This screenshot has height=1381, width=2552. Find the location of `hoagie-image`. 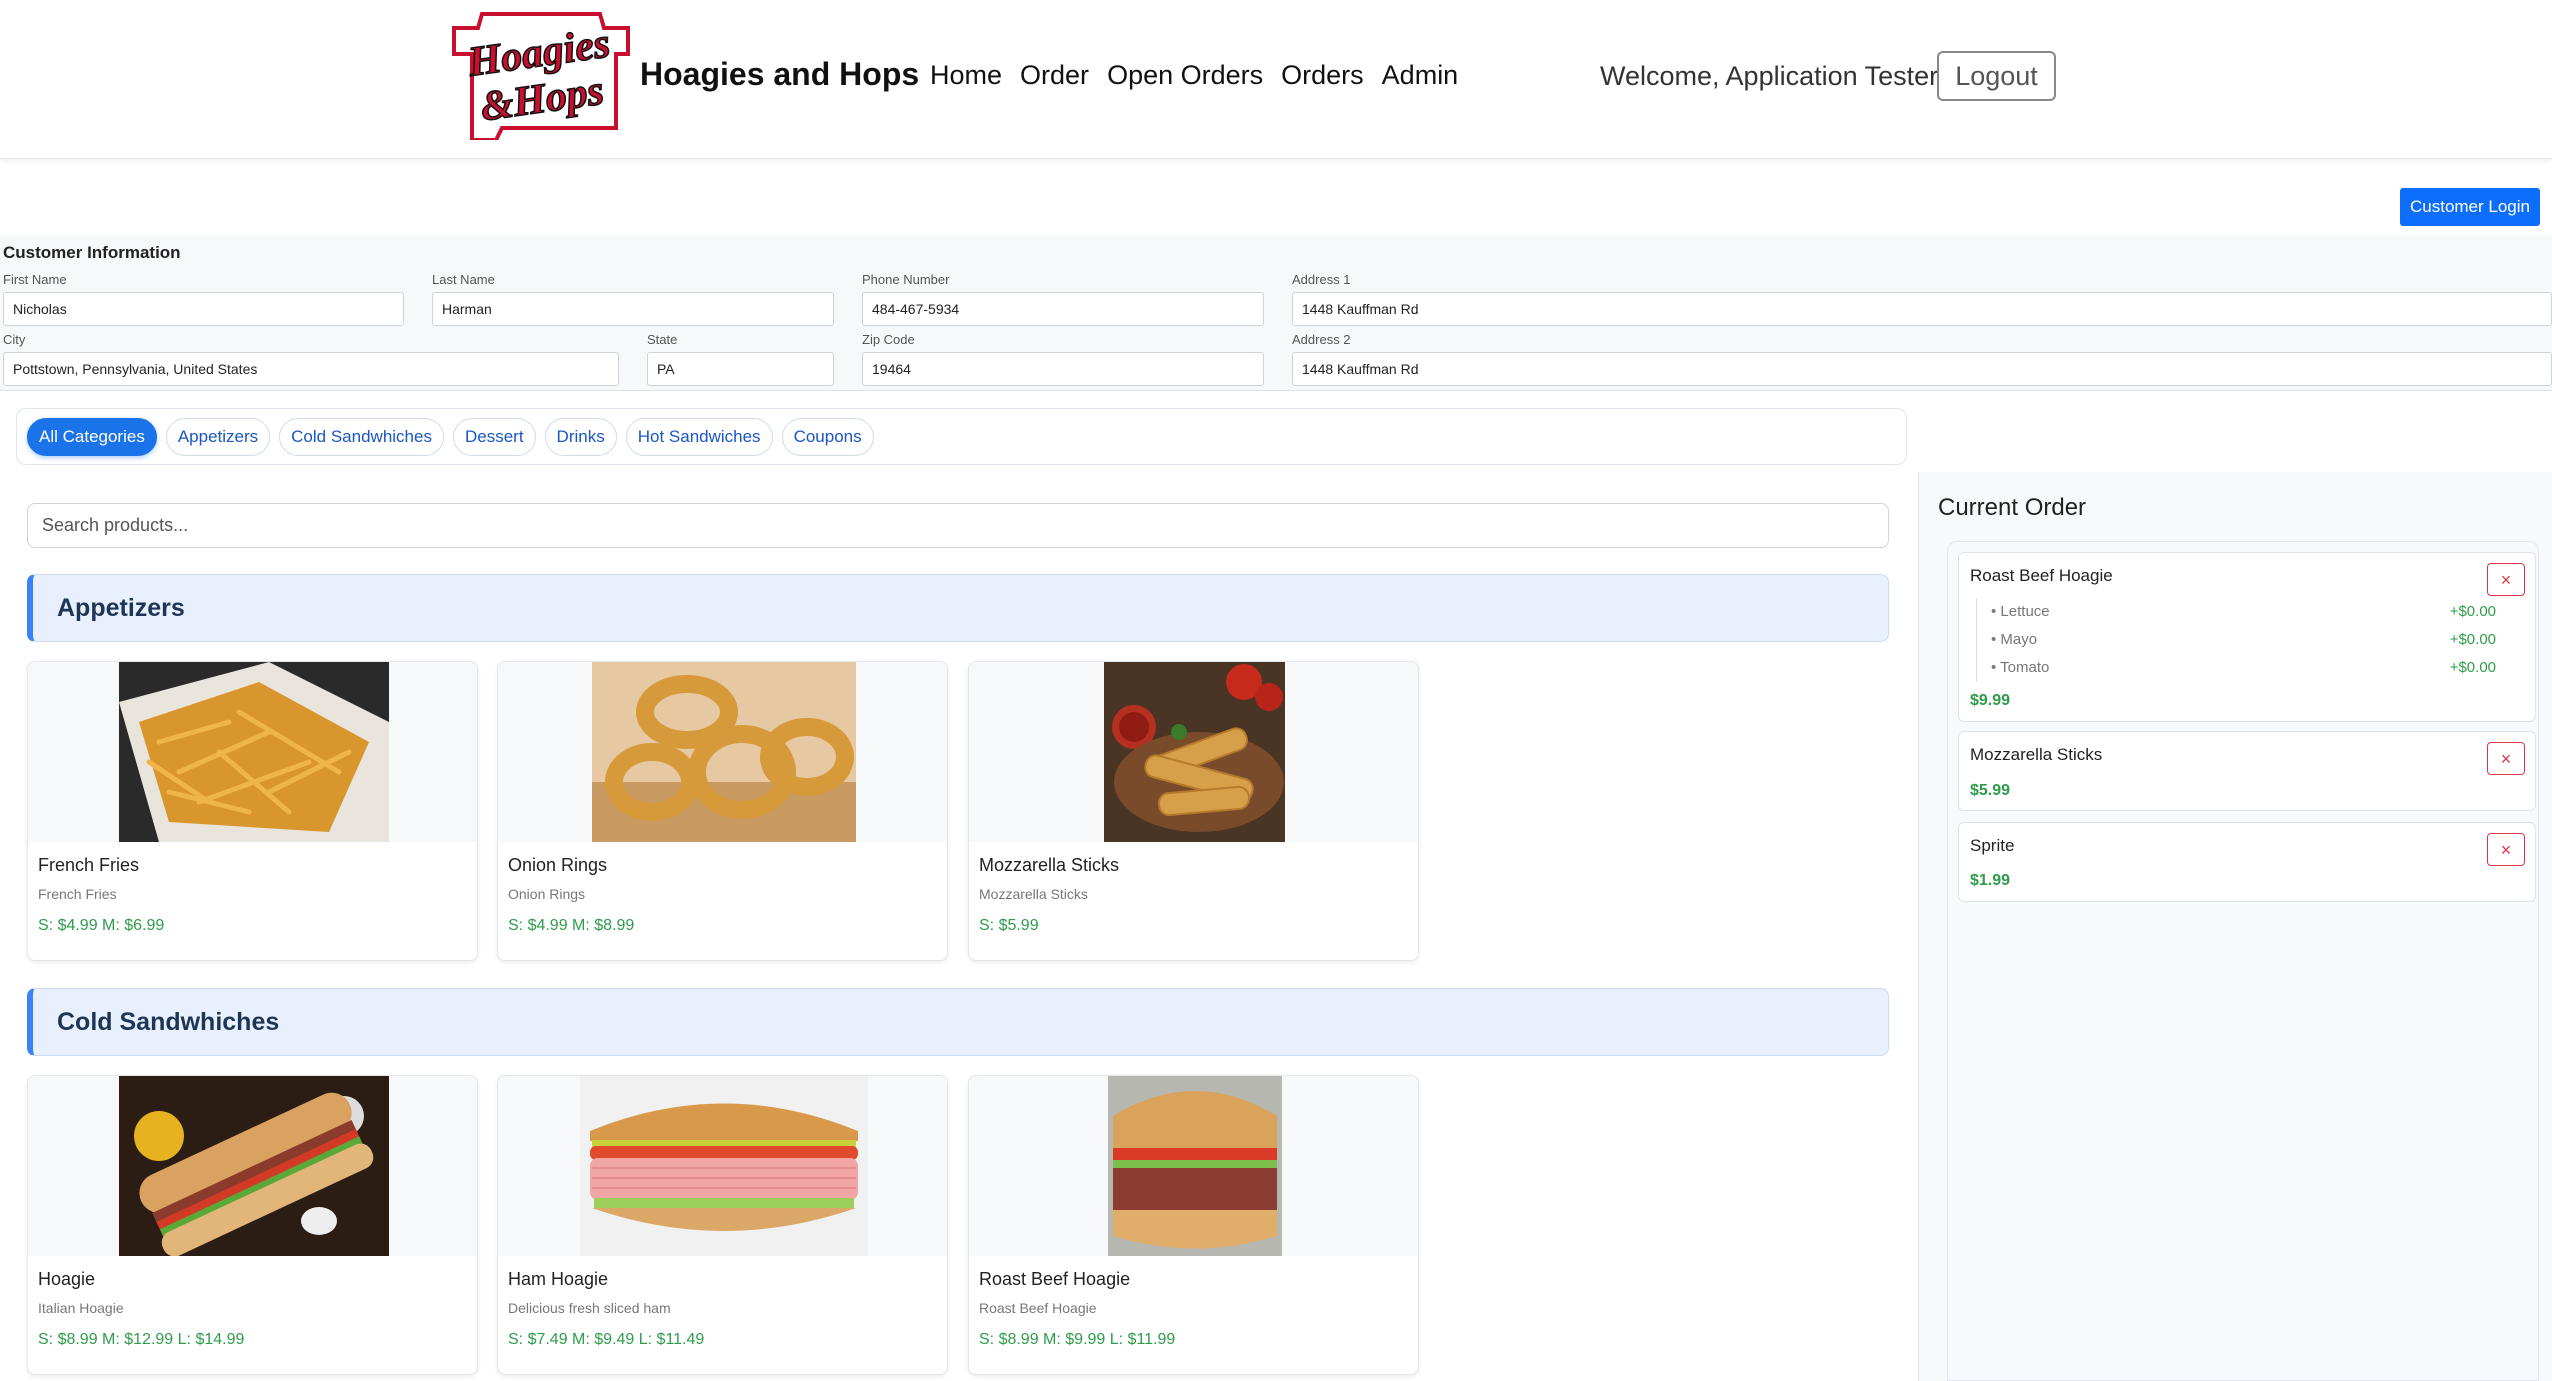

hoagie-image is located at coordinates (254, 1166).